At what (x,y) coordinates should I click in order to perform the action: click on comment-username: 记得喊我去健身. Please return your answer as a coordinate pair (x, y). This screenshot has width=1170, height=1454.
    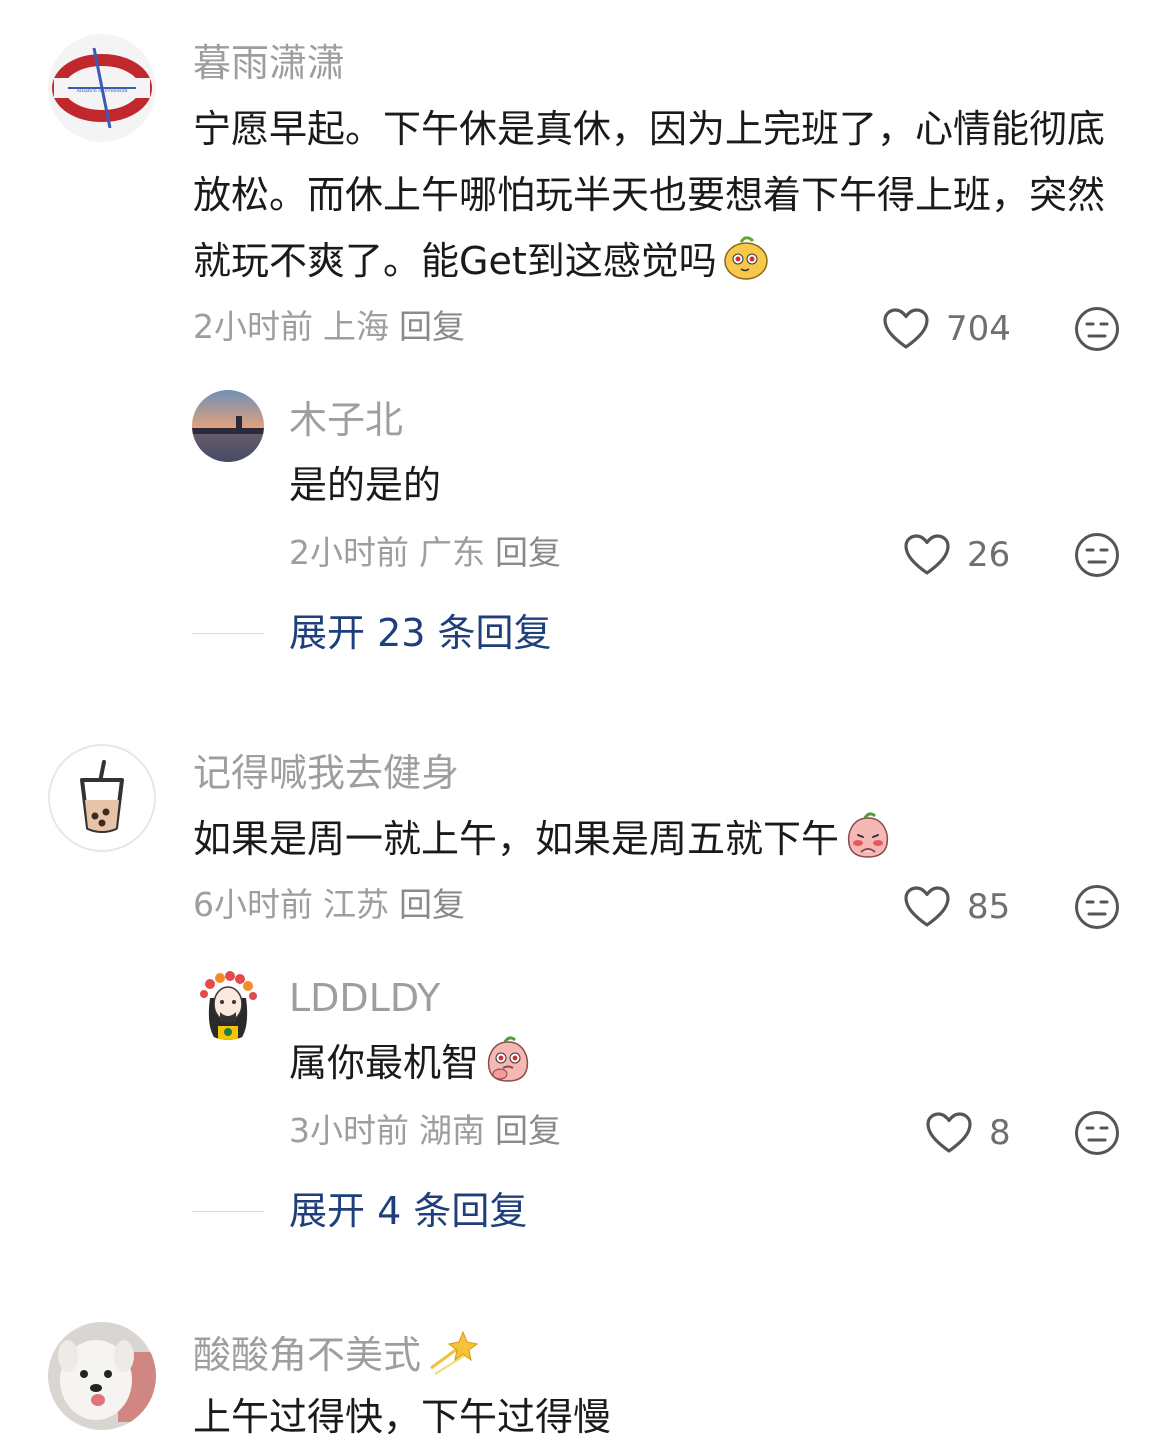
    Looking at the image, I should click on (326, 773).